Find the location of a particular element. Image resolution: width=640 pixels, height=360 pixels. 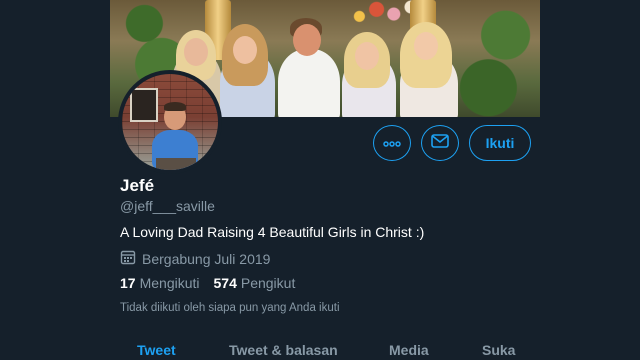

profile-handle: @jeff___saville is located at coordinates (167, 206).